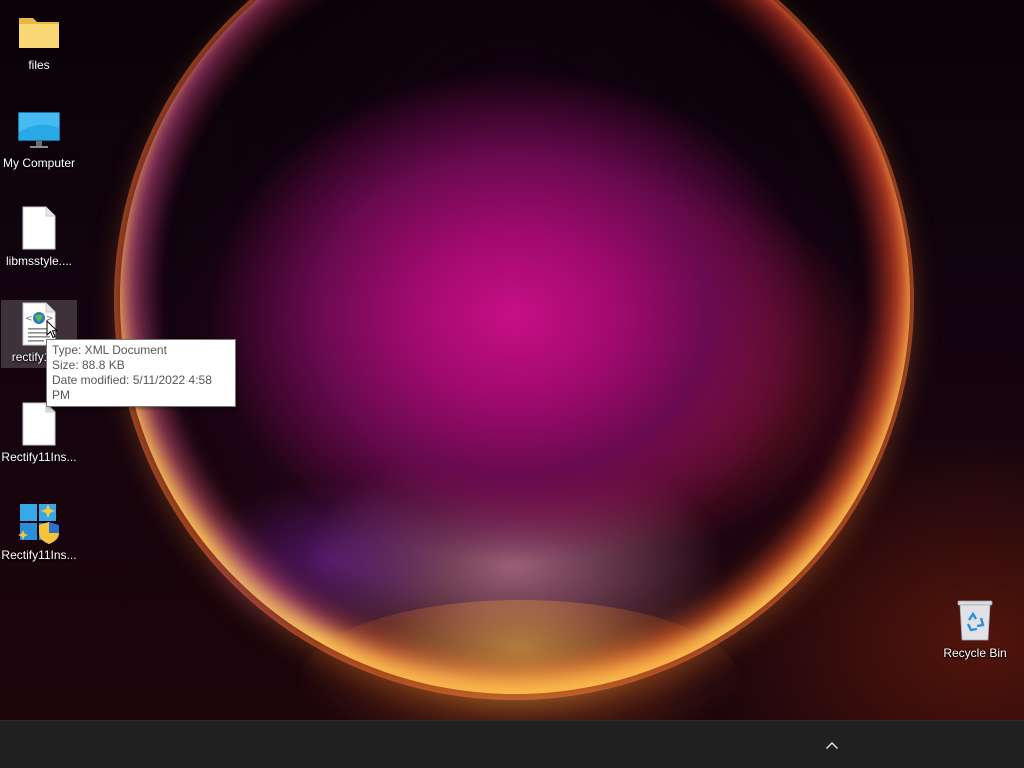 The height and width of the screenshot is (768, 1024). Describe the element at coordinates (975, 653) in the screenshot. I see `desktop-icon-label: Recycle Bin` at that location.